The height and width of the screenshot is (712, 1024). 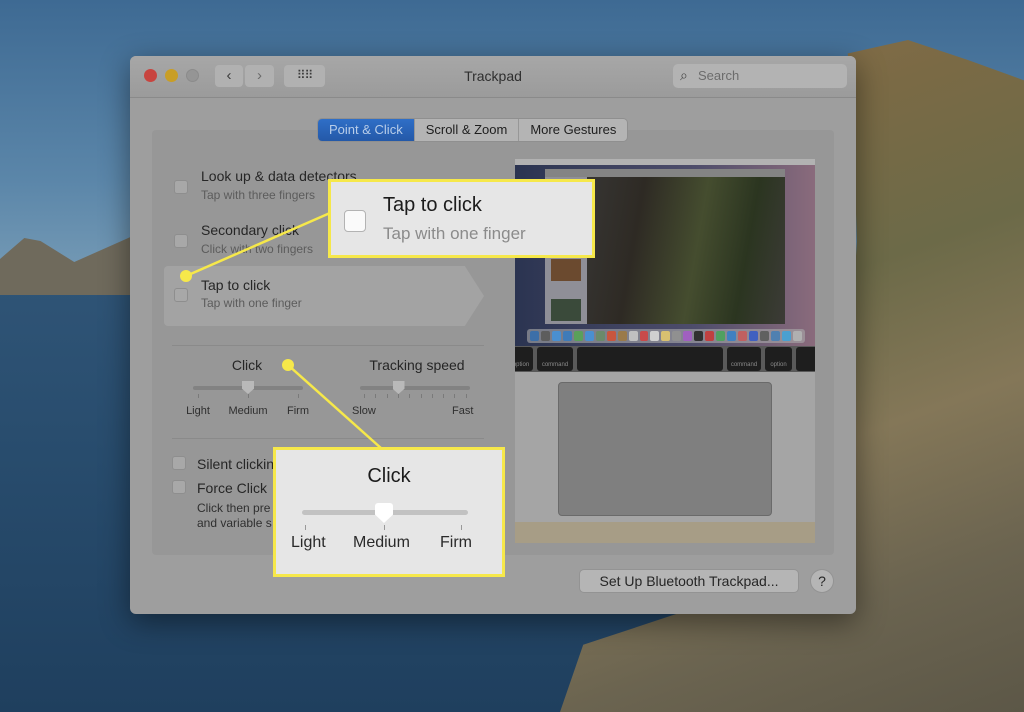 What do you see at coordinates (247, 365) in the screenshot?
I see `click-slider-label: Click` at bounding box center [247, 365].